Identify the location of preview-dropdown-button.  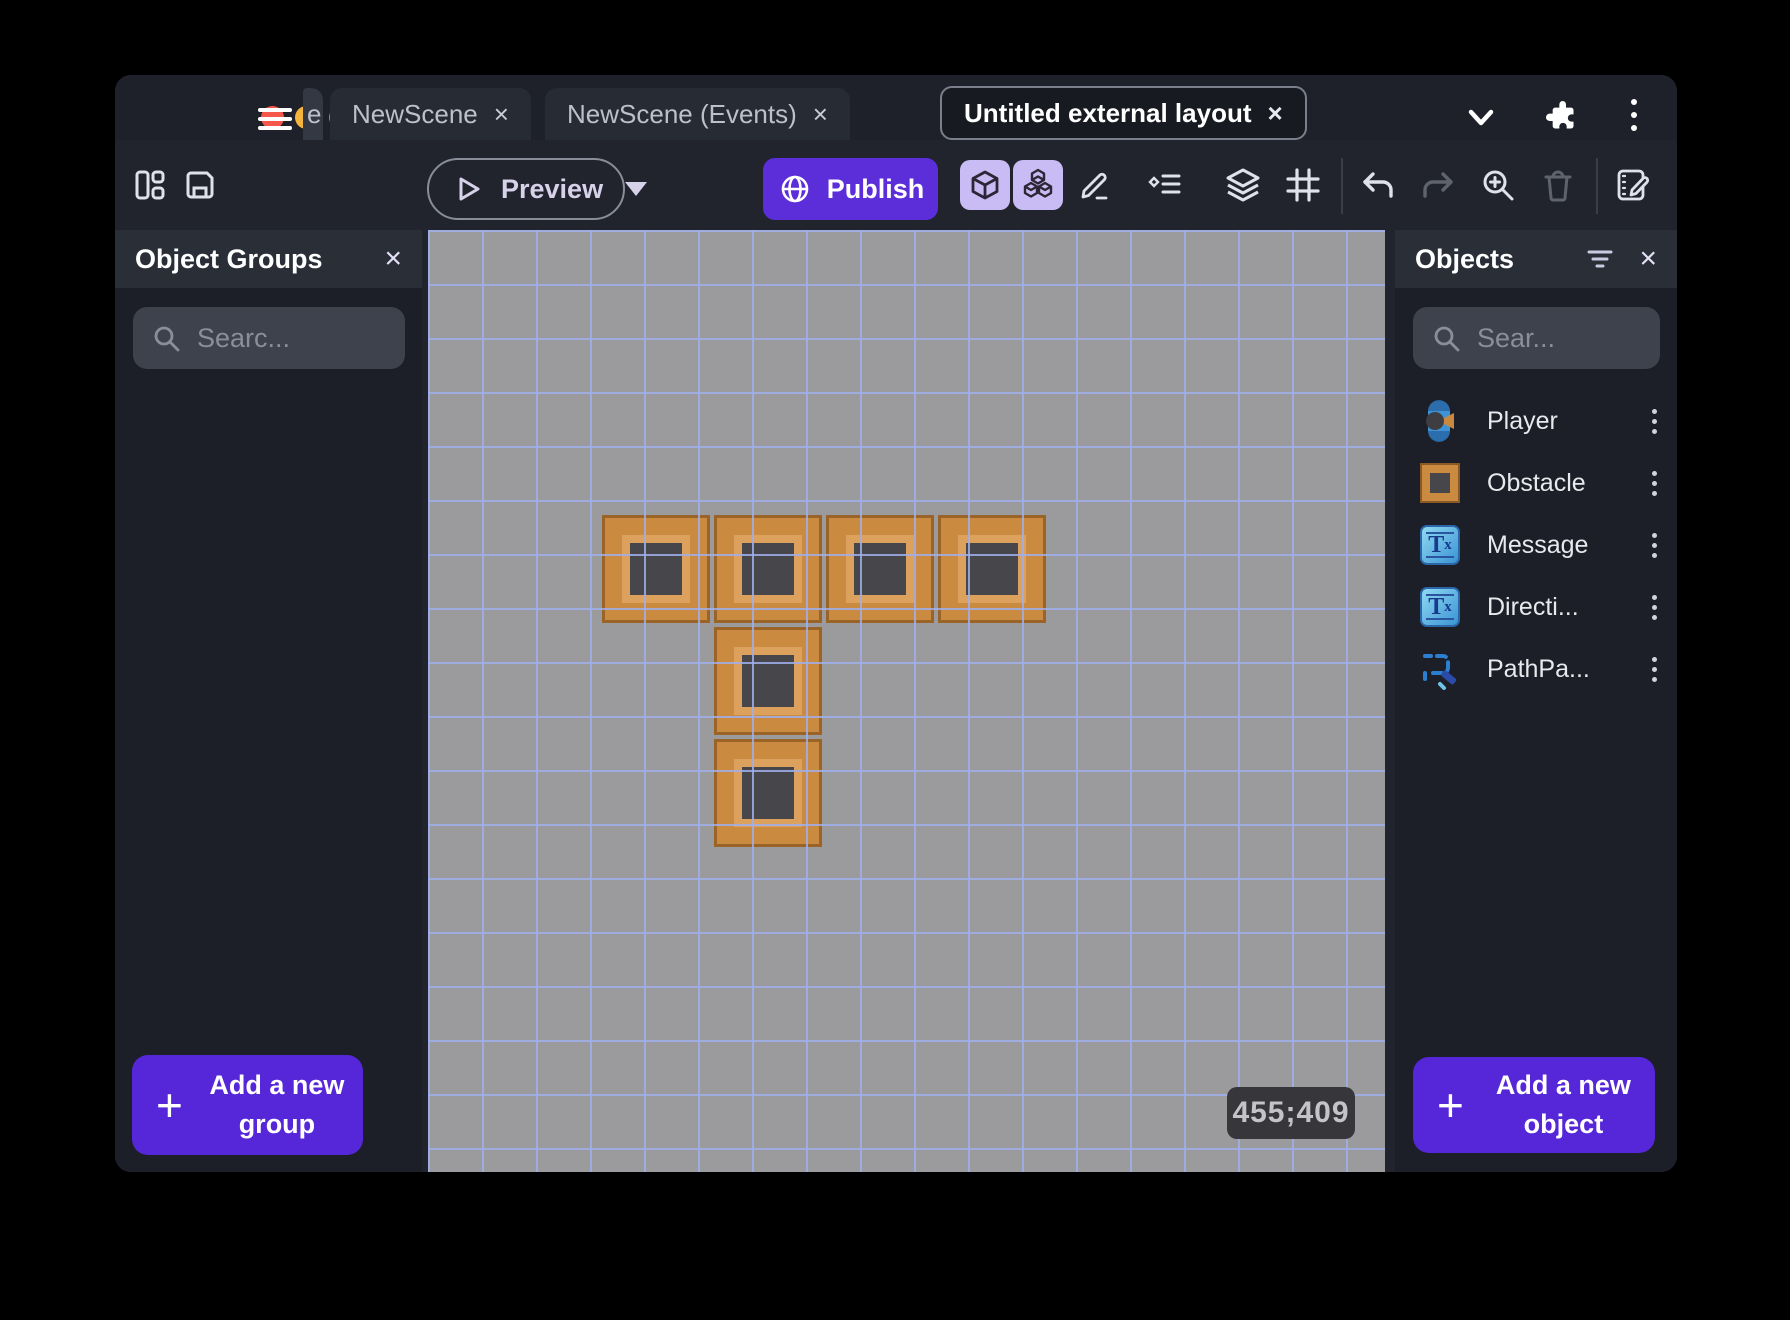
(636, 189).